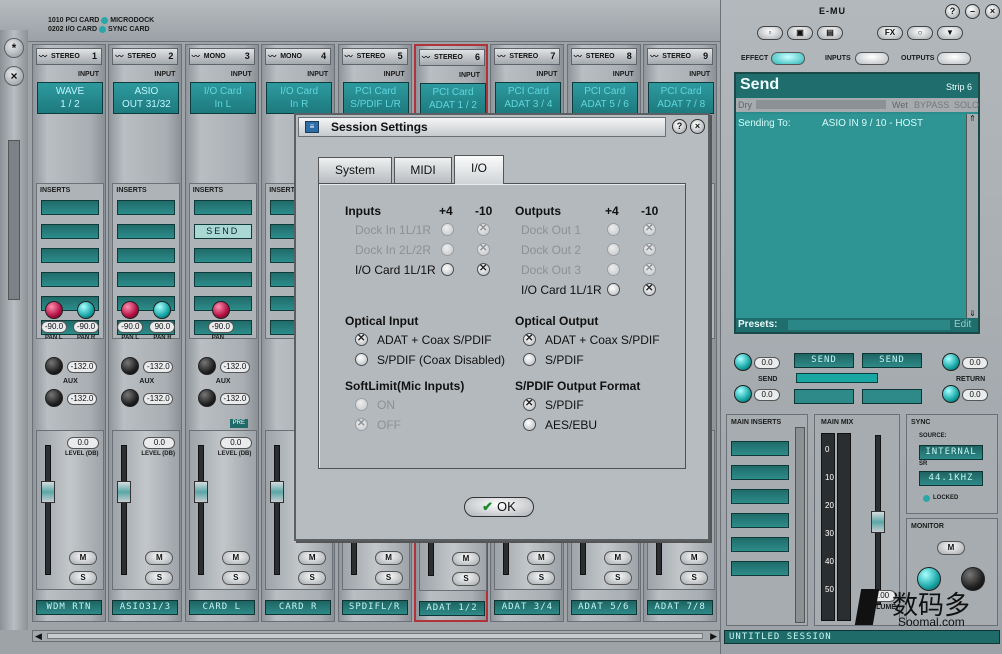 The height and width of the screenshot is (654, 1002). I want to click on save-session-button: ▤, so click(830, 33).